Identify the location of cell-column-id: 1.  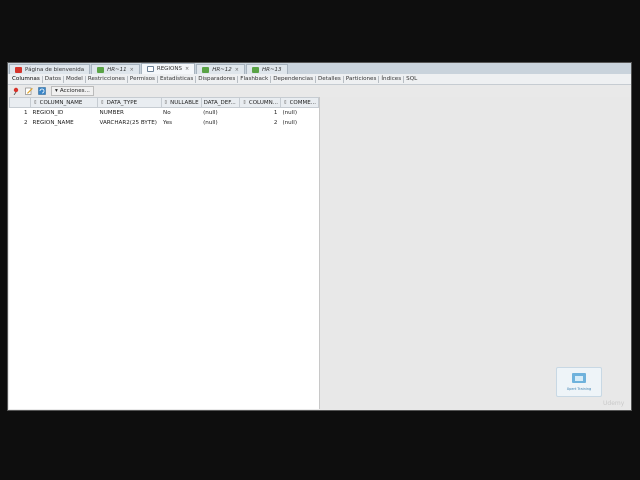
(260, 113).